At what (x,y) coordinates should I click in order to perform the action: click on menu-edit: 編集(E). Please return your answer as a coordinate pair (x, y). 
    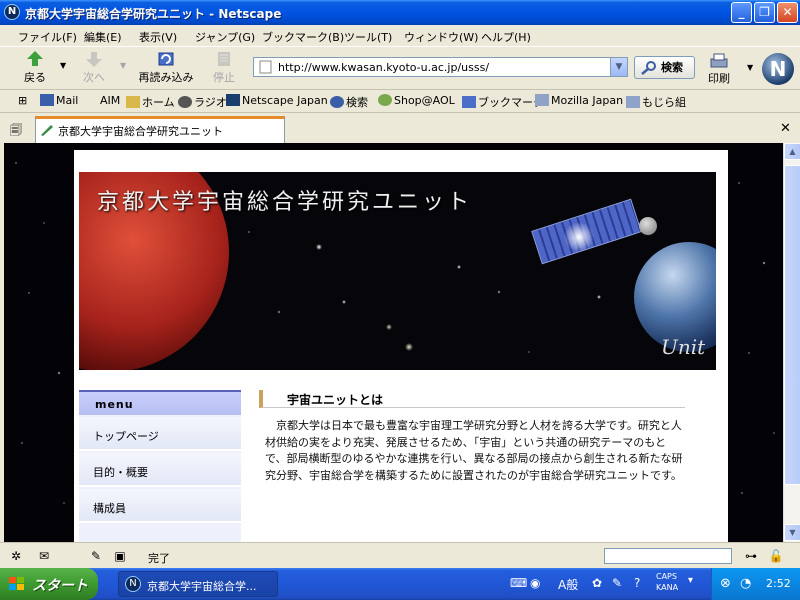
    Looking at the image, I should click on (103, 37).